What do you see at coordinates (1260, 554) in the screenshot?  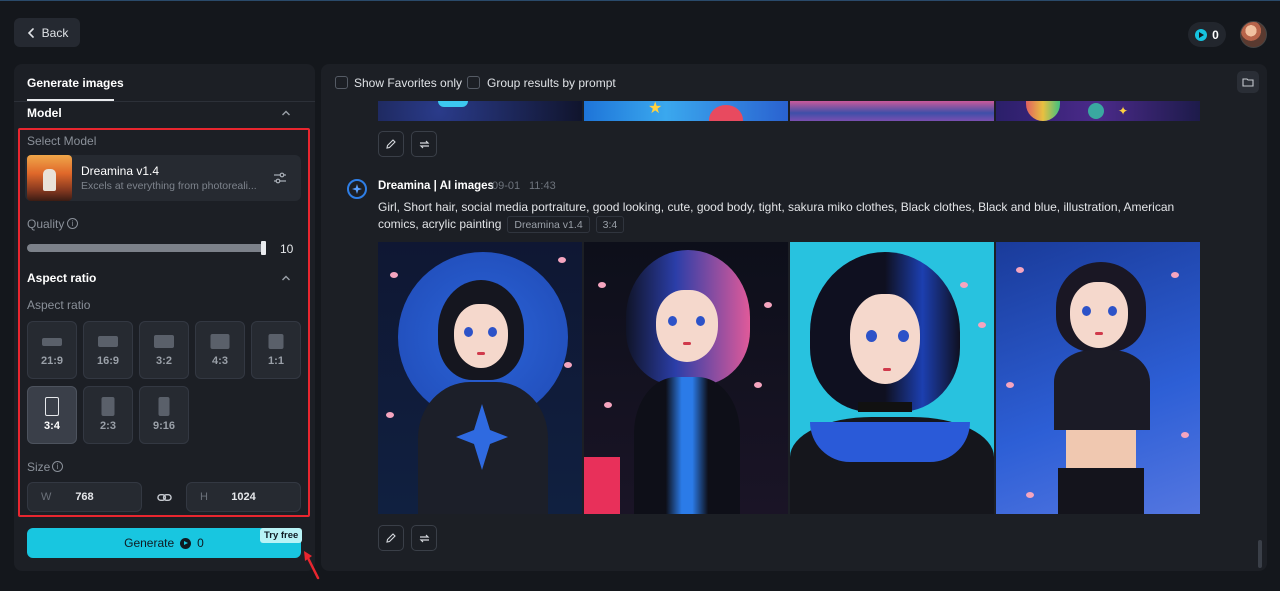 I see `scrollbar-thumb` at bounding box center [1260, 554].